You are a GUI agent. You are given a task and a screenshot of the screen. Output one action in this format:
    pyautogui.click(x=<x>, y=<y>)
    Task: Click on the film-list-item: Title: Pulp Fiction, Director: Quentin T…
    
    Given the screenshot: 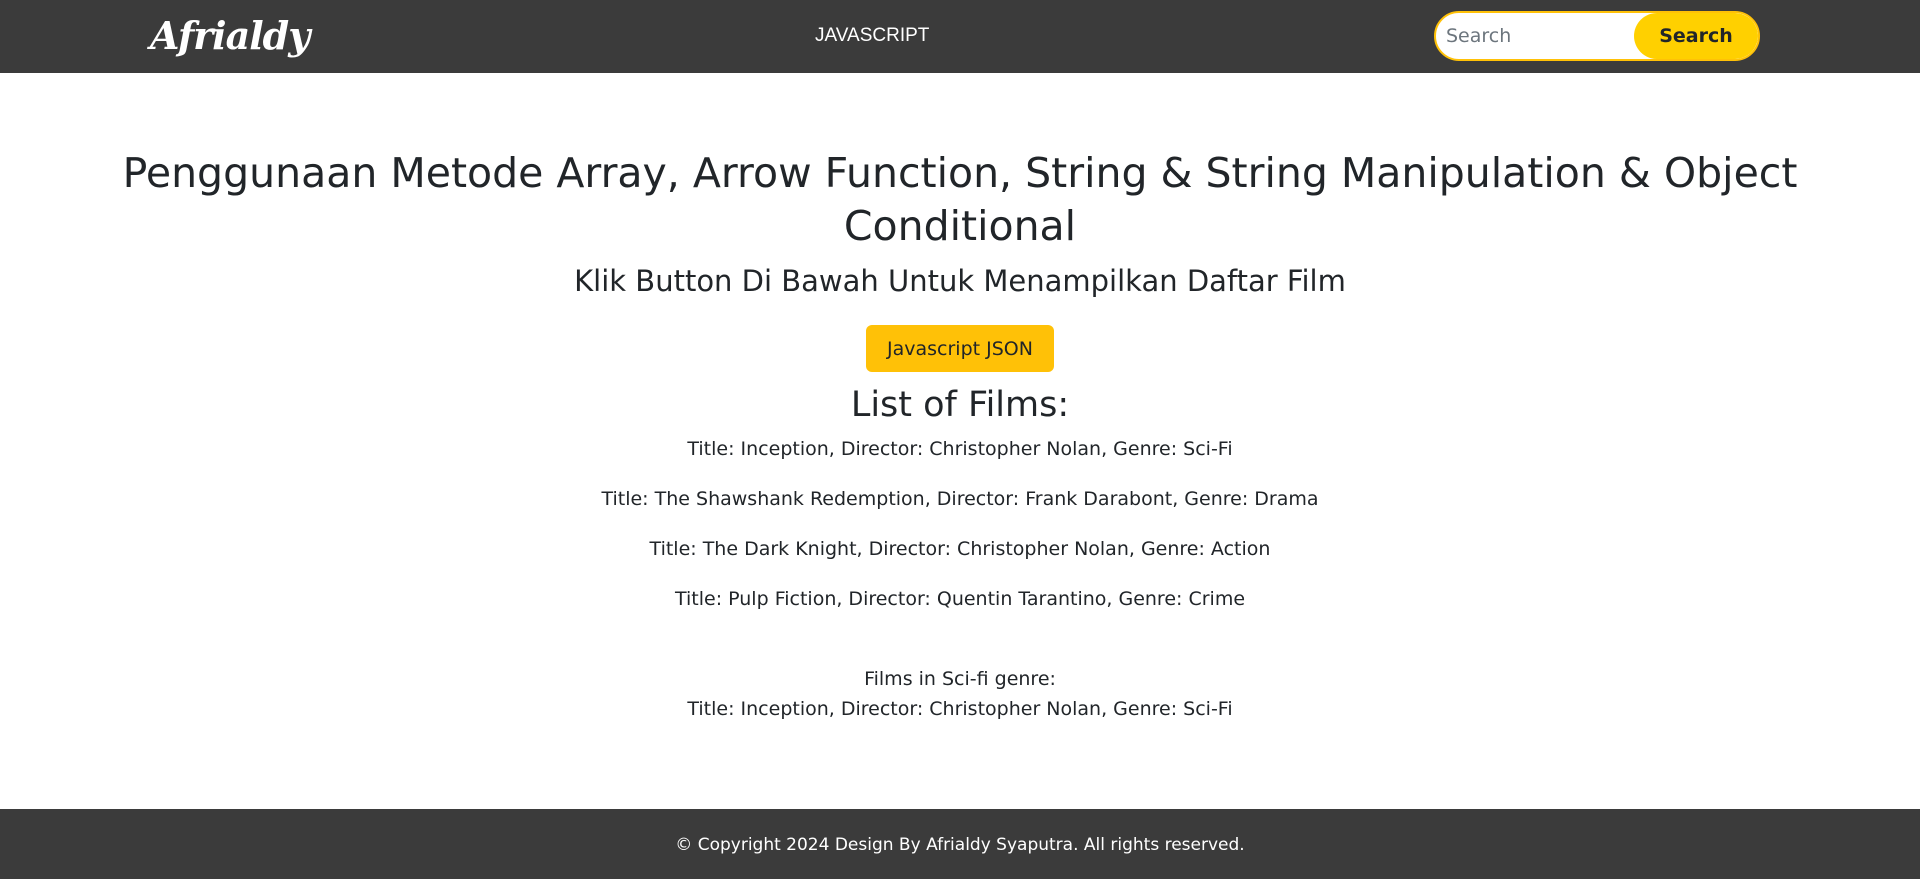 What is the action you would take?
    pyautogui.click(x=960, y=599)
    